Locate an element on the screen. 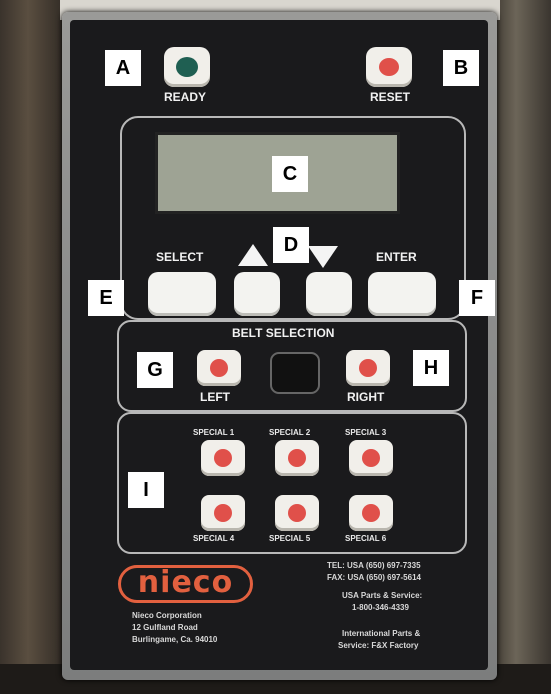 The width and height of the screenshot is (551, 694). belt-selection-title: BELT SELECTION is located at coordinates (283, 333).